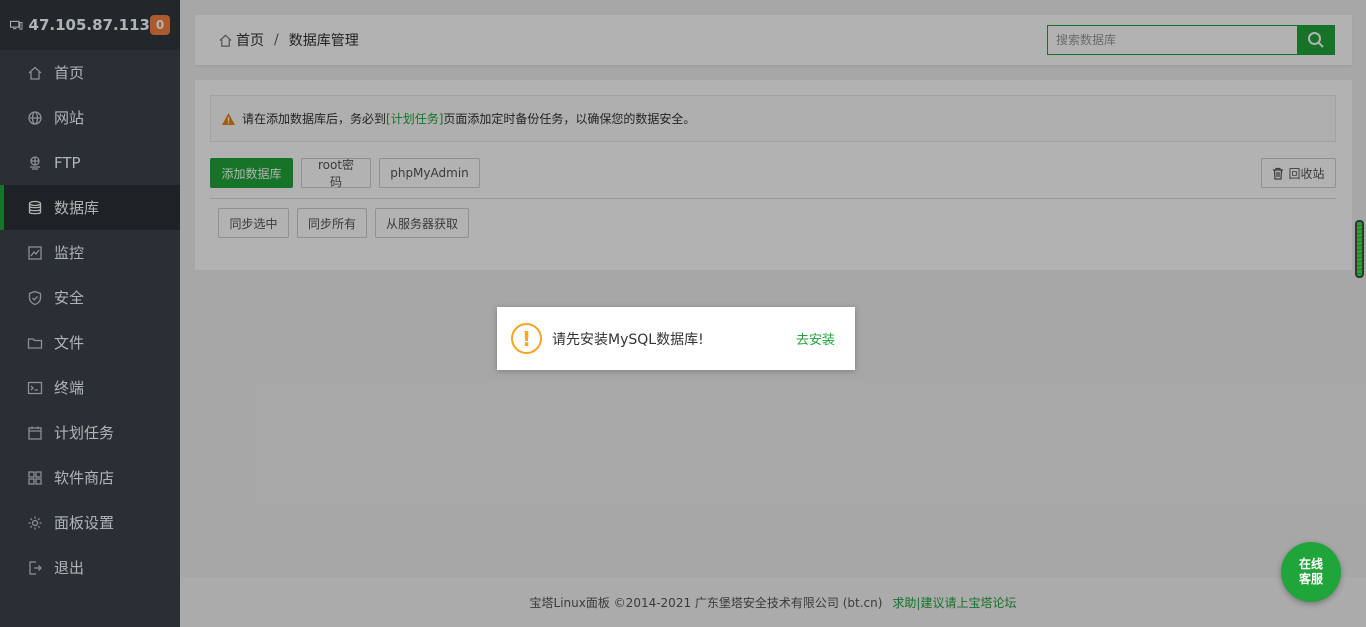 This screenshot has width=1366, height=627. I want to click on chat-line1: 在线, so click(1310, 564).